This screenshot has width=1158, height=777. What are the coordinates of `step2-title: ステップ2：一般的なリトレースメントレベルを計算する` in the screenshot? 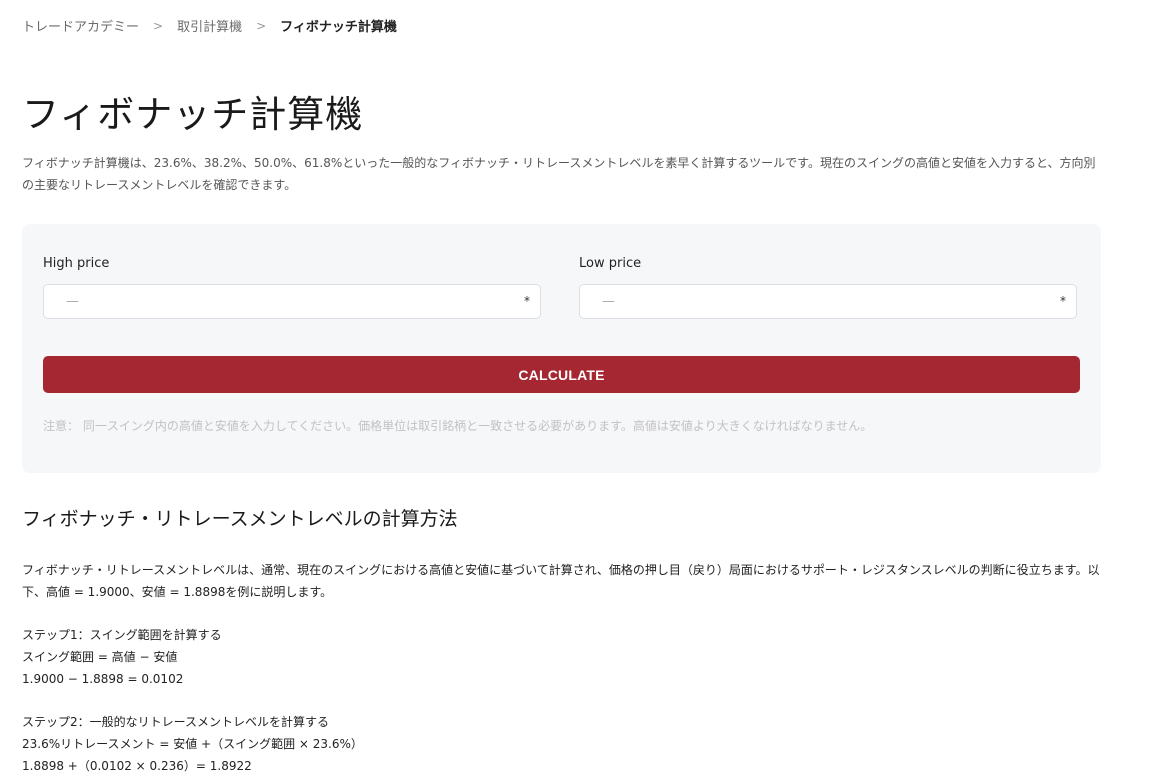 It's located at (176, 722).